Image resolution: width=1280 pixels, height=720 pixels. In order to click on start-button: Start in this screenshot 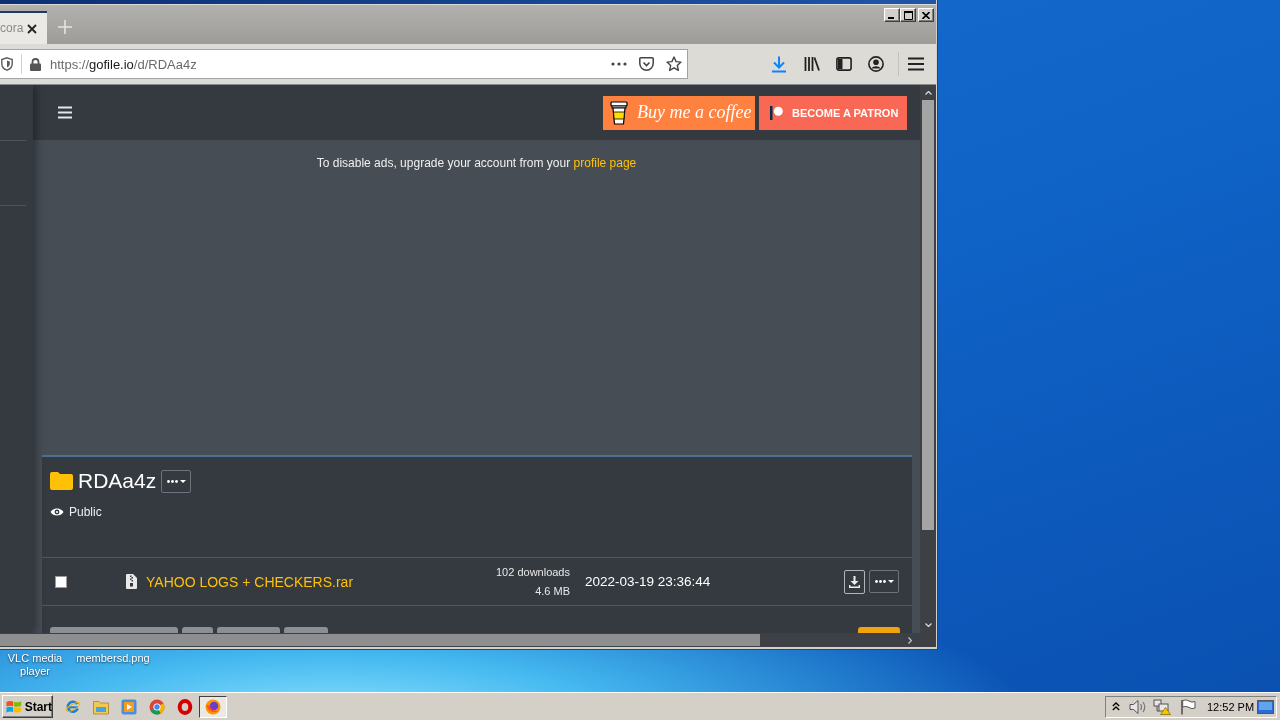, I will do `click(27, 706)`.